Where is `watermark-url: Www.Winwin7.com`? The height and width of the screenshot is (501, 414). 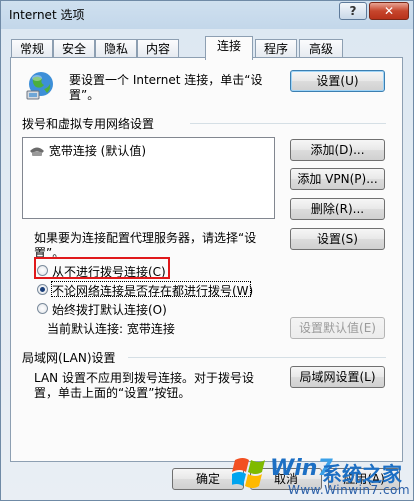 watermark-url: Www.Winwin7.com is located at coordinates (349, 490).